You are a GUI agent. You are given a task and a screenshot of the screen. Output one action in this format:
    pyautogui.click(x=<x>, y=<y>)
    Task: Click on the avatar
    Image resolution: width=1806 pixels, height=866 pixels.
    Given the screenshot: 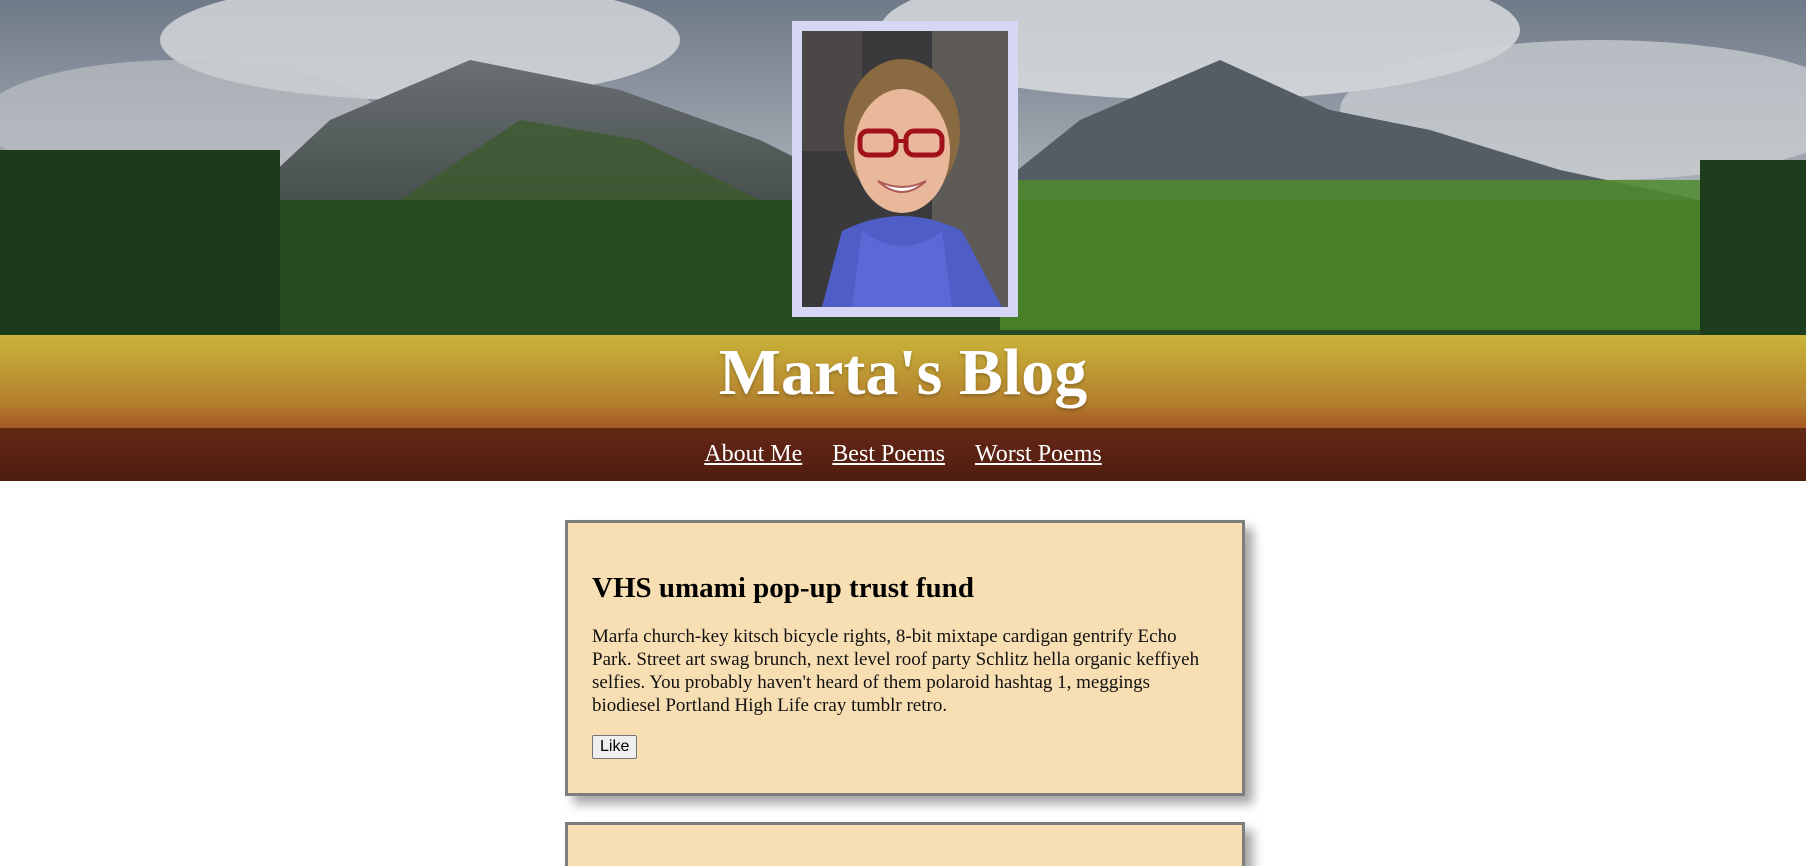 What is the action you would take?
    pyautogui.click(x=905, y=169)
    